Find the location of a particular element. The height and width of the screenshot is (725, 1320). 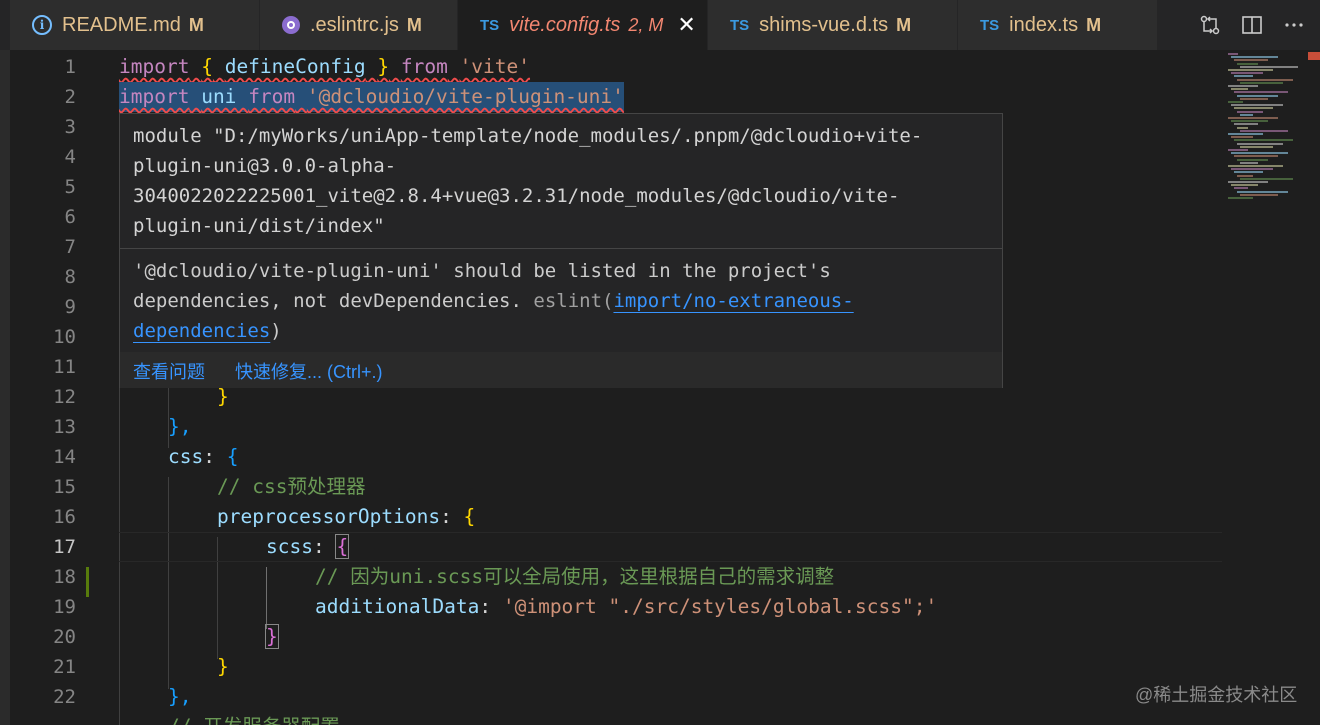

line-number: 13 is located at coordinates (64, 427).